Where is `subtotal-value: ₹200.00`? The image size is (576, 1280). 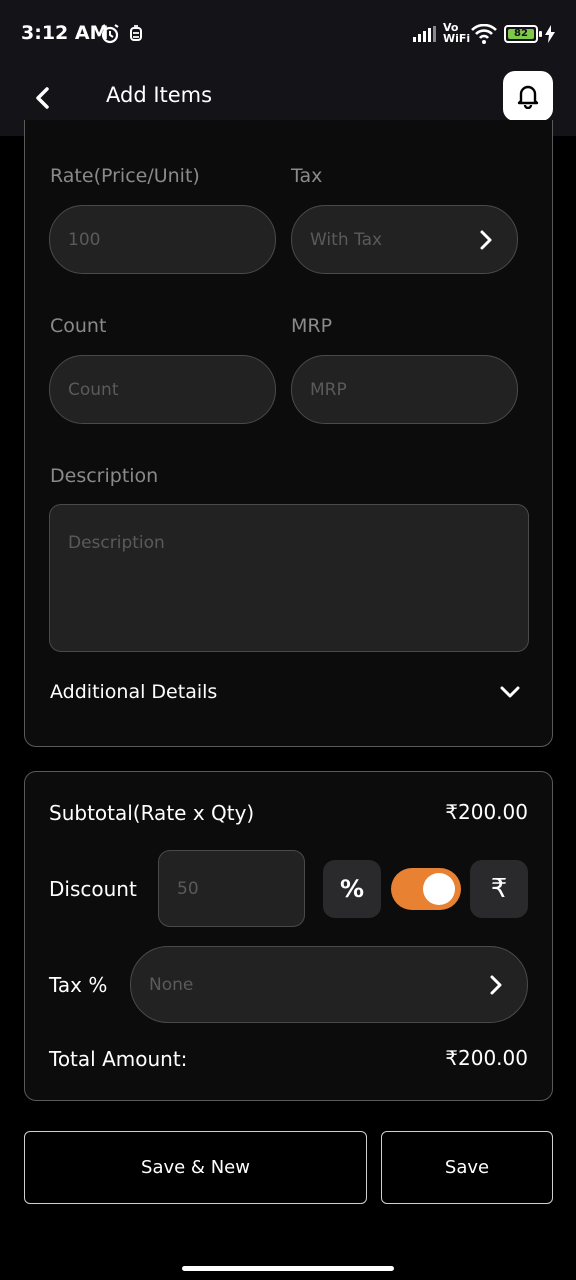
subtotal-value: ₹200.00 is located at coordinates (486, 812).